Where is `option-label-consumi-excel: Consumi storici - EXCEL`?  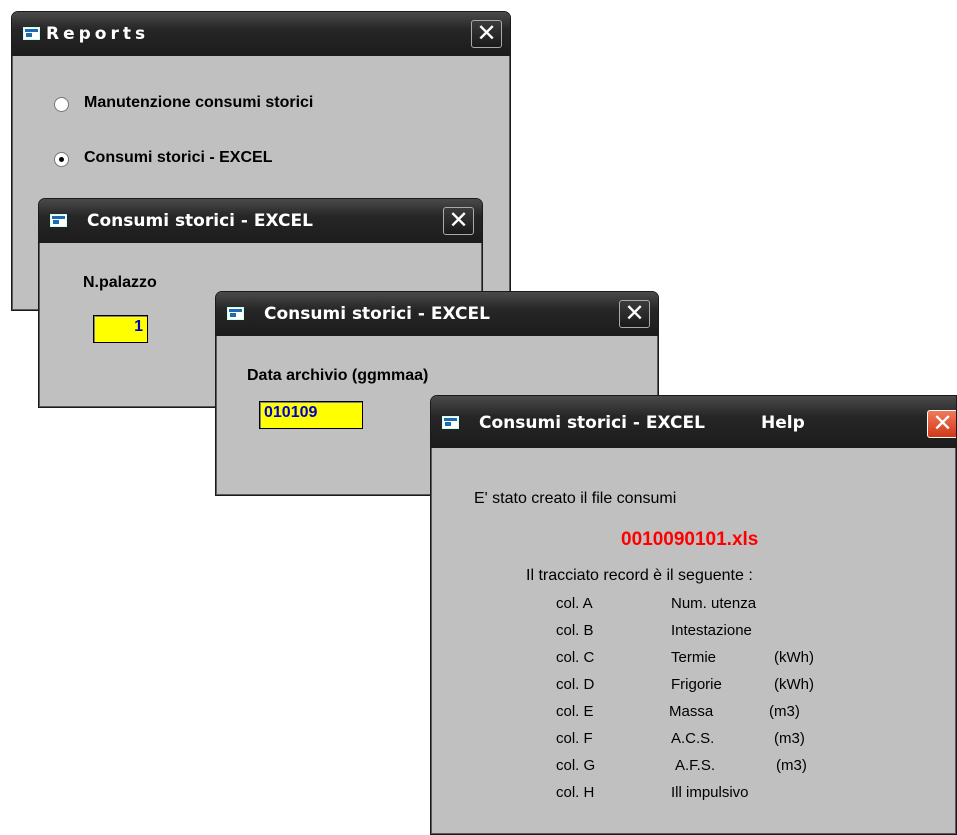 option-label-consumi-excel: Consumi storici - EXCEL is located at coordinates (178, 158).